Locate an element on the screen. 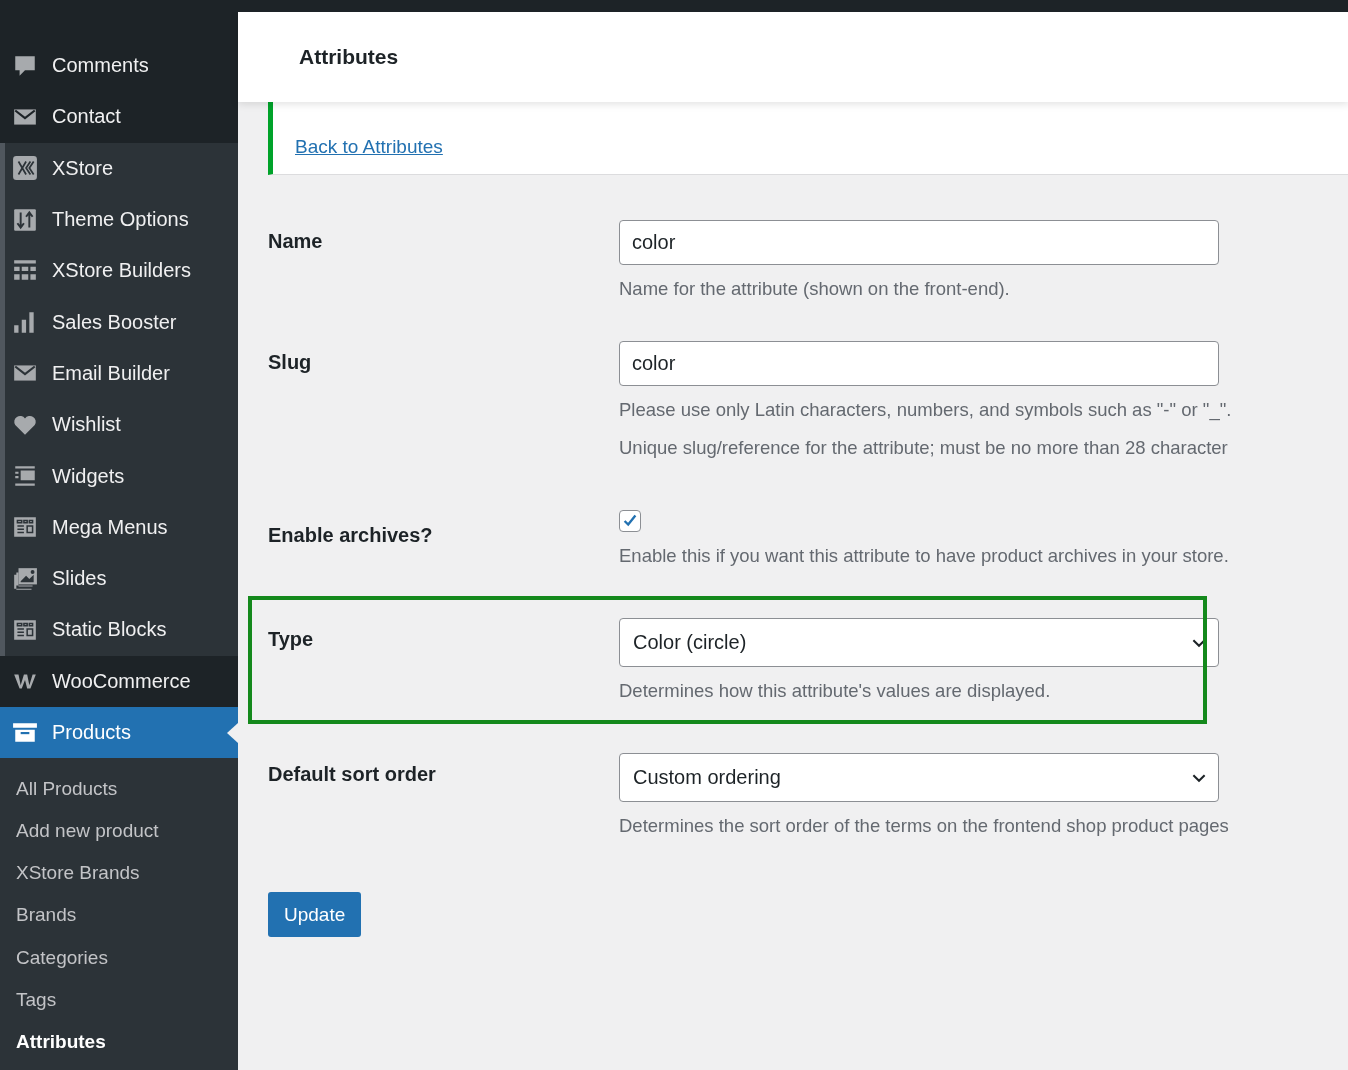 The width and height of the screenshot is (1348, 1070). current-pointer is located at coordinates (232, 732).